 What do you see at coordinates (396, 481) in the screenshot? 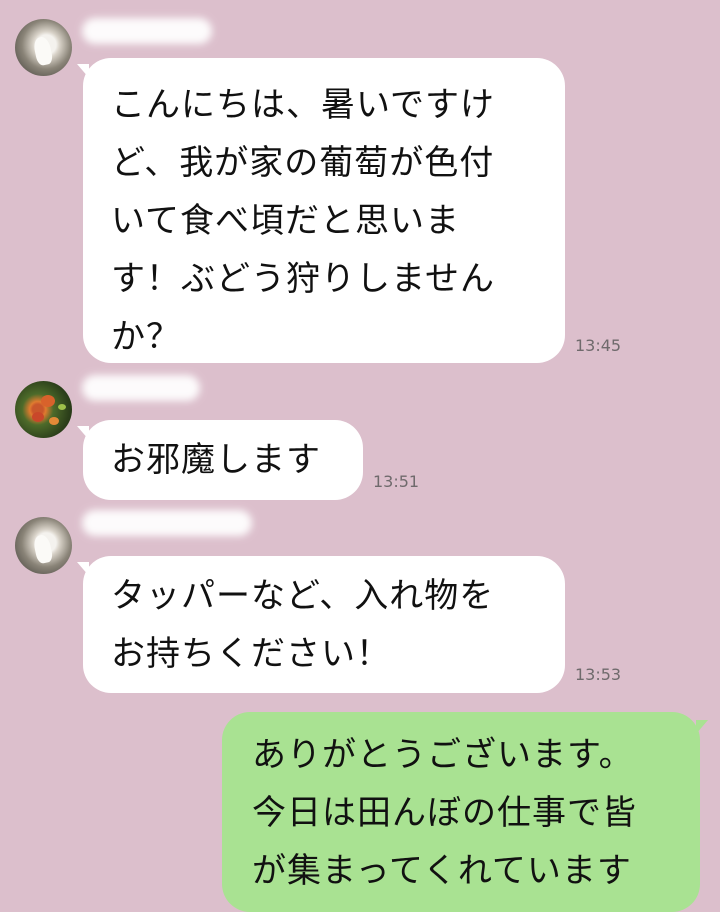
I see `message-timestamp: 13:51` at bounding box center [396, 481].